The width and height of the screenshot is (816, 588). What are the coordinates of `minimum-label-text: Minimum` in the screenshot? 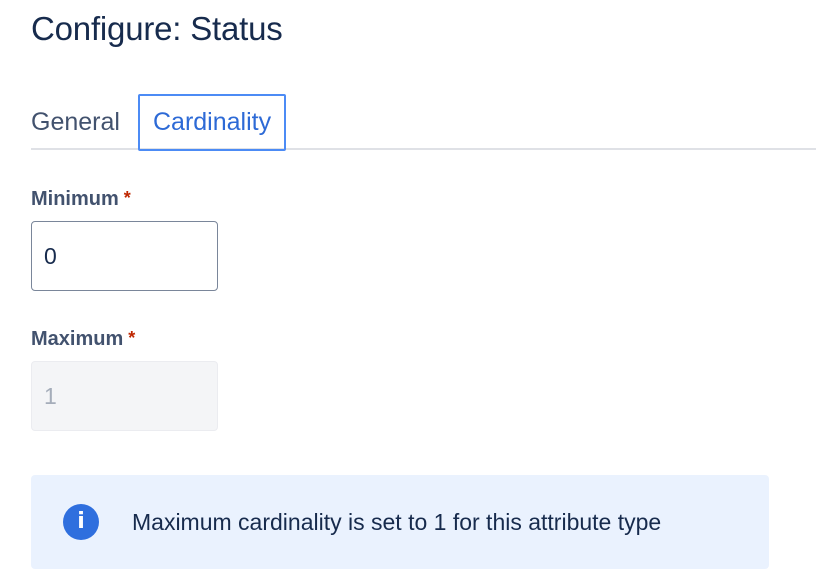 It's located at (75, 199).